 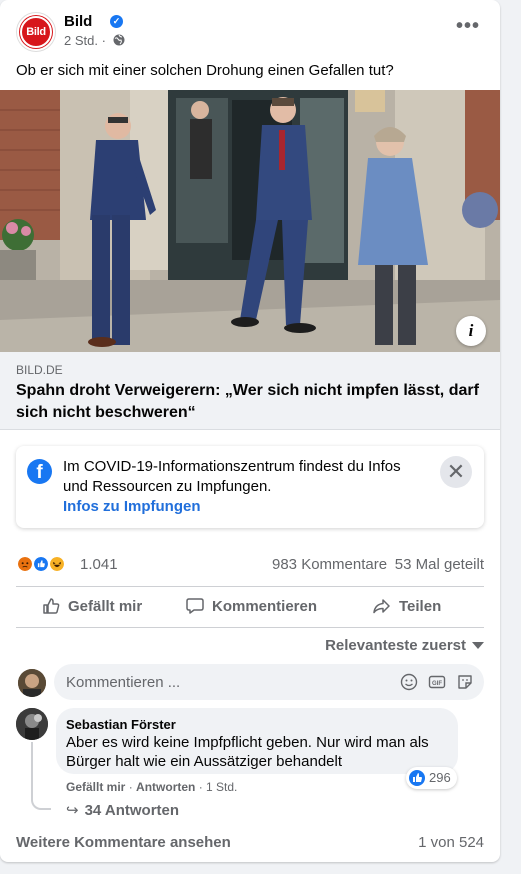 I want to click on verified-icon: ✓, so click(x=116, y=21).